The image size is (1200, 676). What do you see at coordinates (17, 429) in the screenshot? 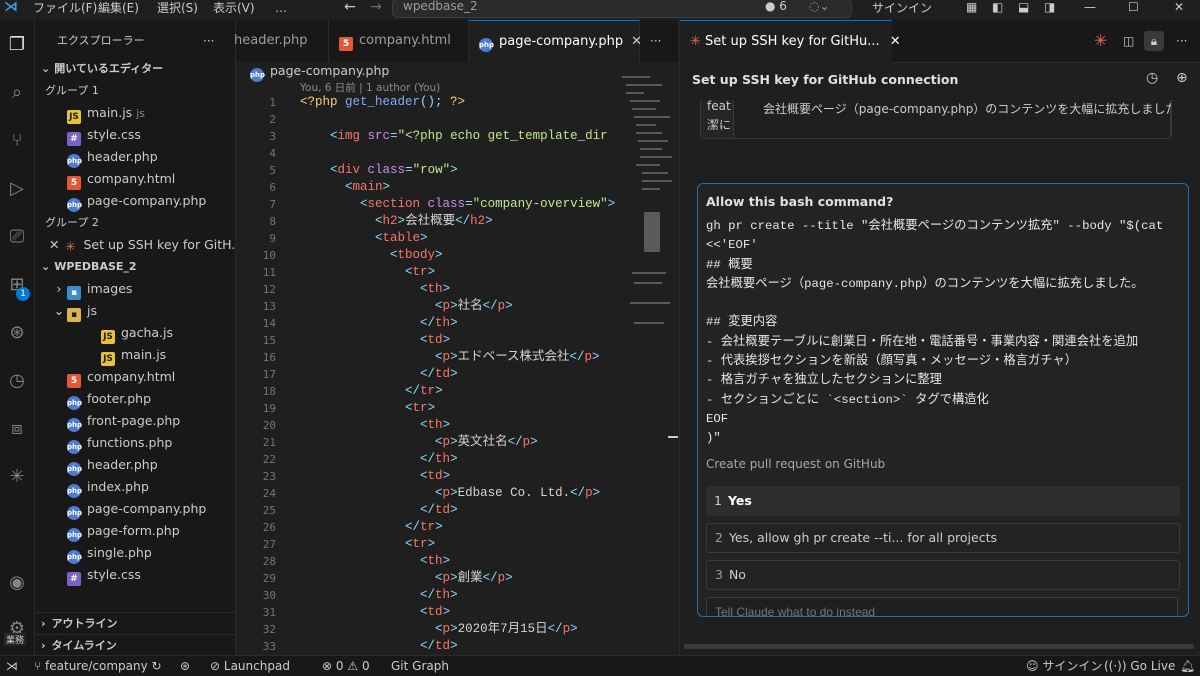
I see `container-icon: ⧈` at bounding box center [17, 429].